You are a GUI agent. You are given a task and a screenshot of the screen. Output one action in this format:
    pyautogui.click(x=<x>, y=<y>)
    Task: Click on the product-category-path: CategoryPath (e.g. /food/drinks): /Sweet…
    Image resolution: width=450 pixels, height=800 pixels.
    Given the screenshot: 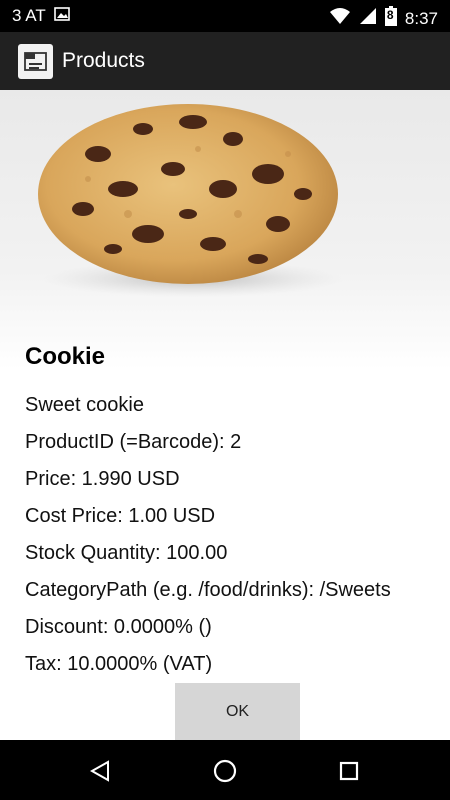 What is the action you would take?
    pyautogui.click(x=208, y=590)
    